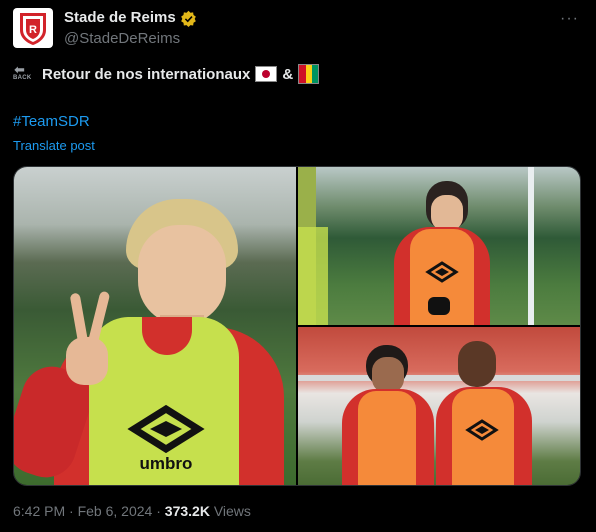 The image size is (596, 532). Describe the element at coordinates (120, 17) in the screenshot. I see `display-name: Stade de Reims` at that location.